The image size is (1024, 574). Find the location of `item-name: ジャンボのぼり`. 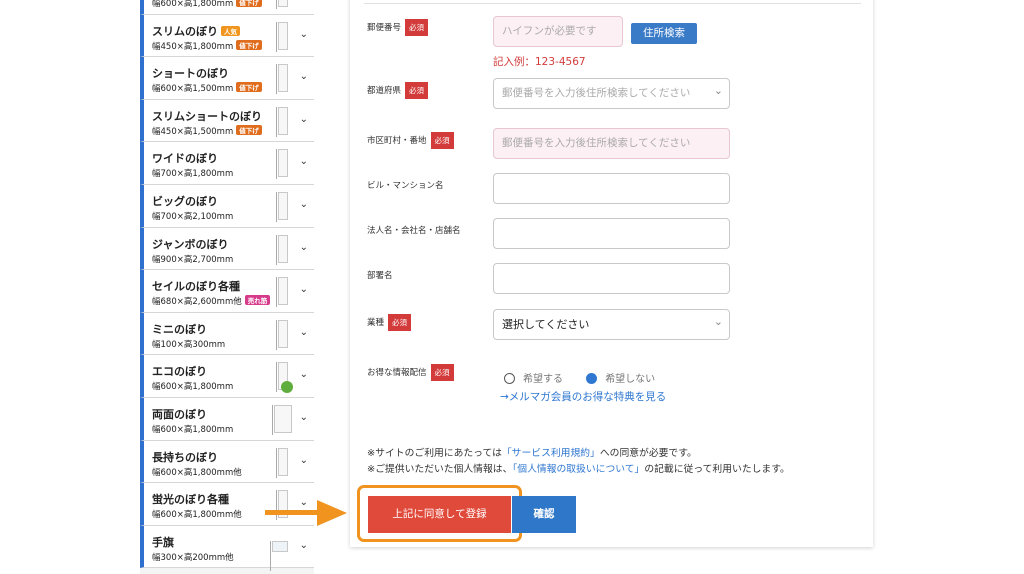

item-name: ジャンボのぼり is located at coordinates (190, 244).